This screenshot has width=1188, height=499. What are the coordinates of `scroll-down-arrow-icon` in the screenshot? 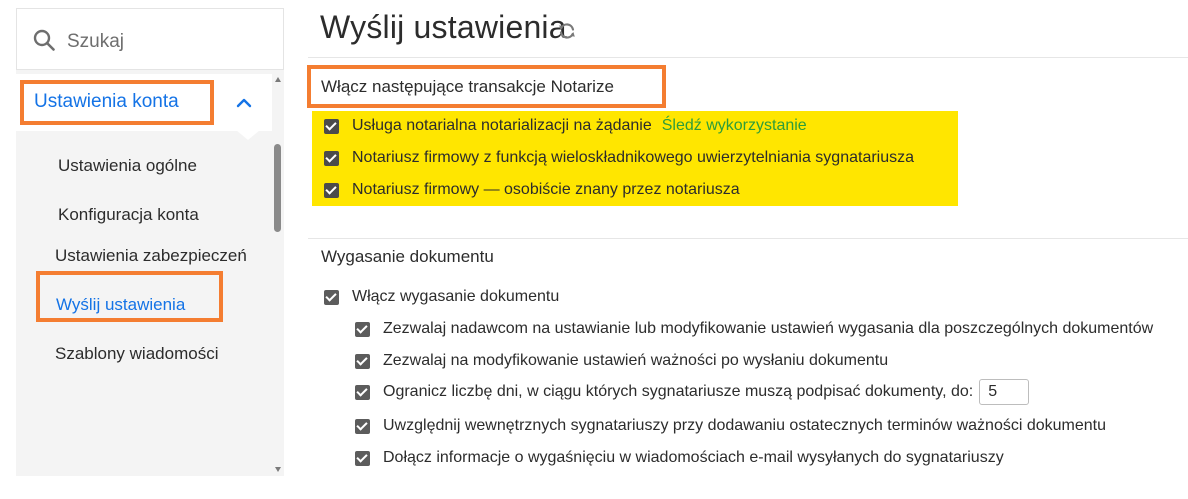 It's located at (278, 469).